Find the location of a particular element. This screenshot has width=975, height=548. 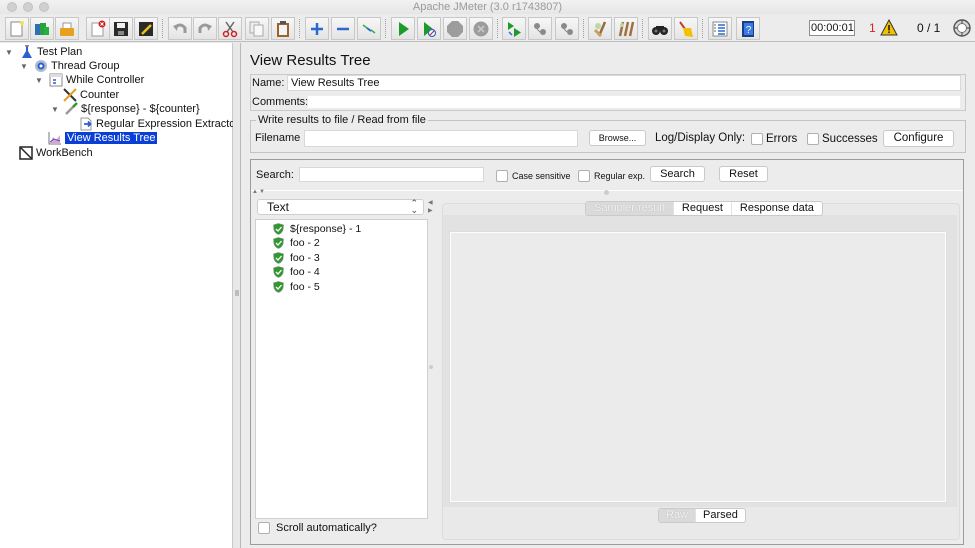

tab-parsed: Parsed is located at coordinates (720, 515).